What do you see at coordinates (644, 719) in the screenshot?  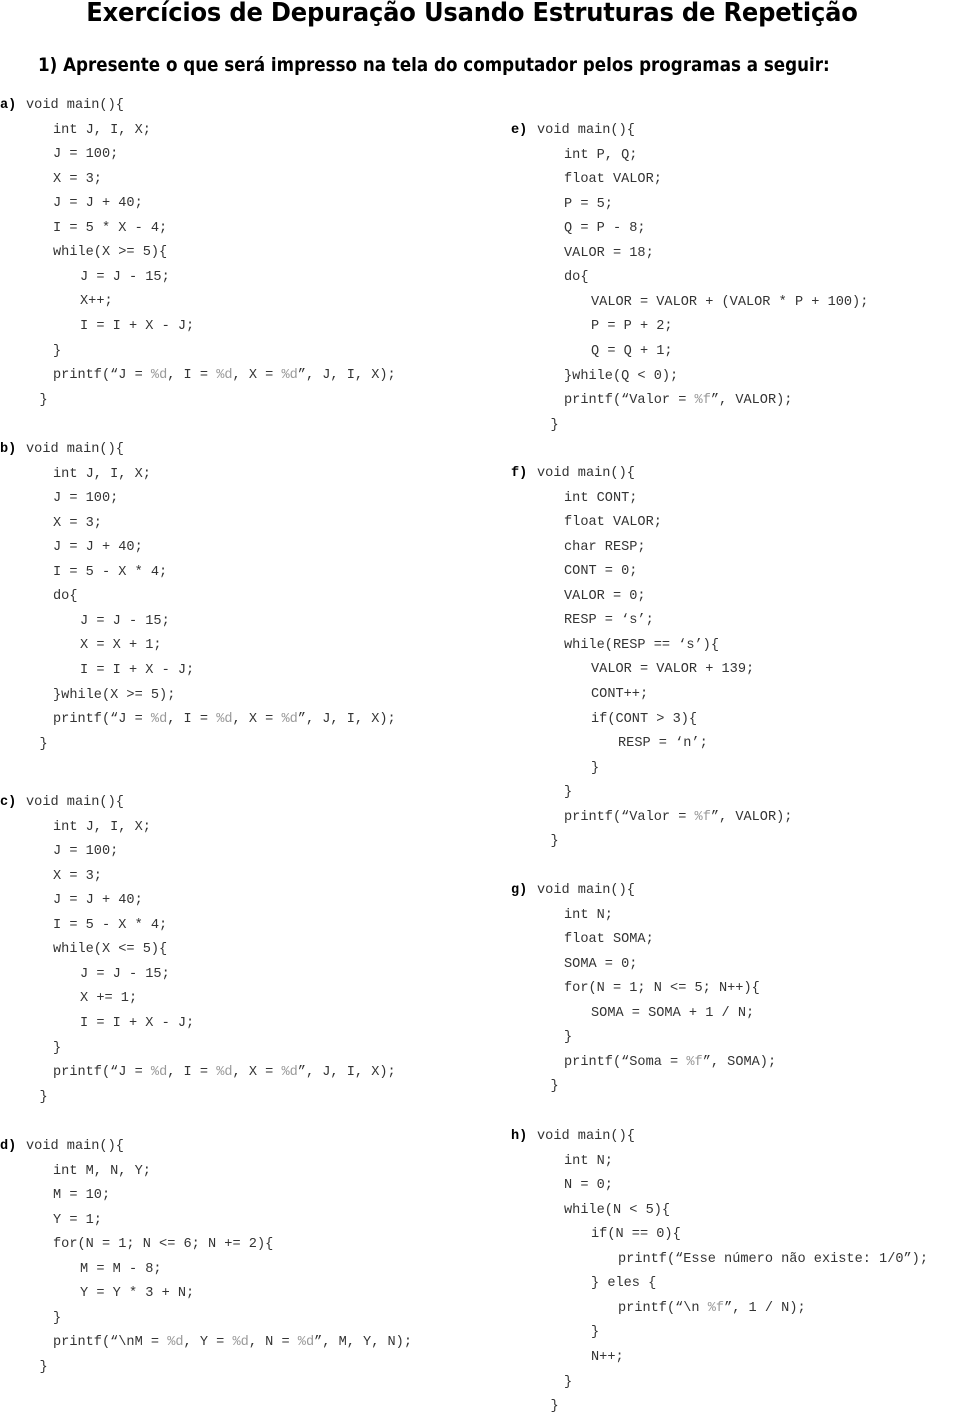 I see `code-text: if(CONT > 3){` at bounding box center [644, 719].